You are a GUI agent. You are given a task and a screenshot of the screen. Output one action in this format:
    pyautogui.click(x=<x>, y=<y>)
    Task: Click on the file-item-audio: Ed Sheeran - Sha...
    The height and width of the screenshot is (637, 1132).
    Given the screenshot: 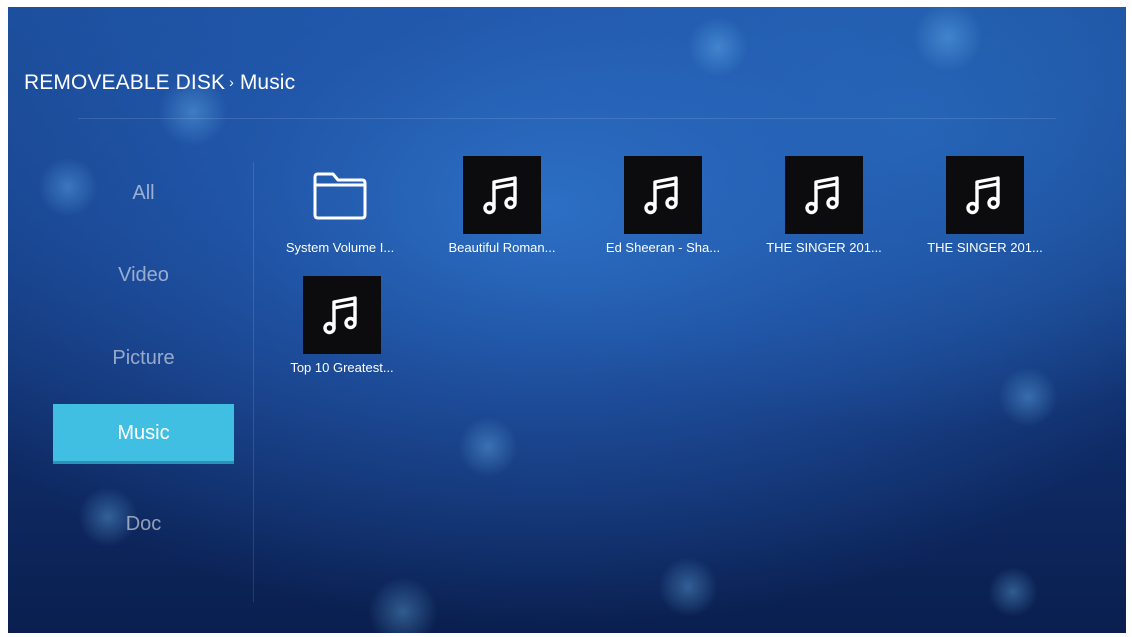 What is the action you would take?
    pyautogui.click(x=663, y=211)
    